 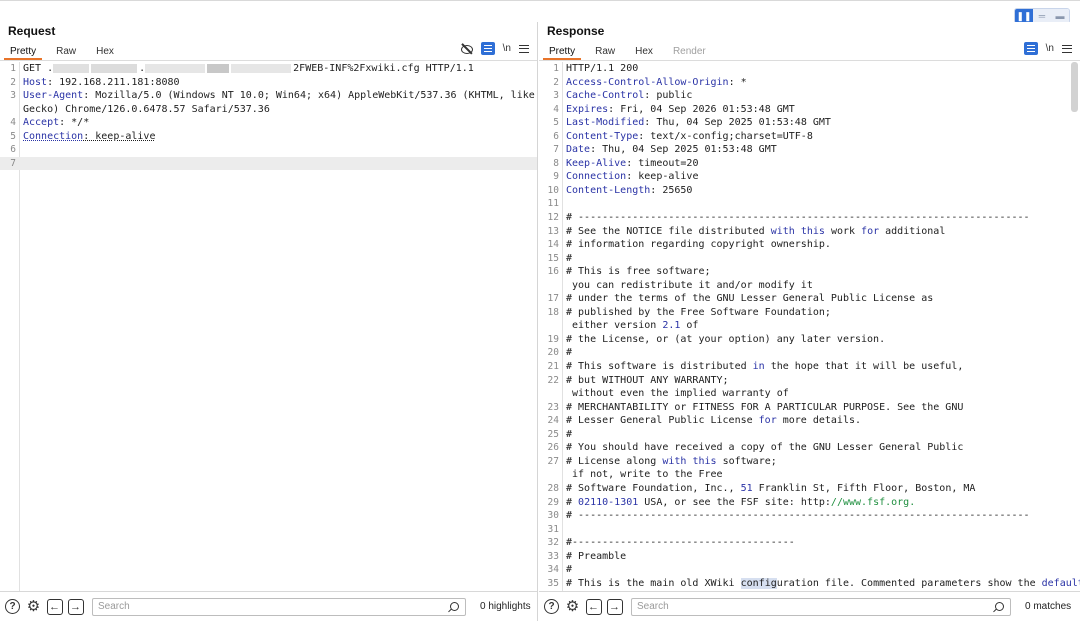 I want to click on code-line: 1 HTTP/1.1 200, so click(x=809, y=69).